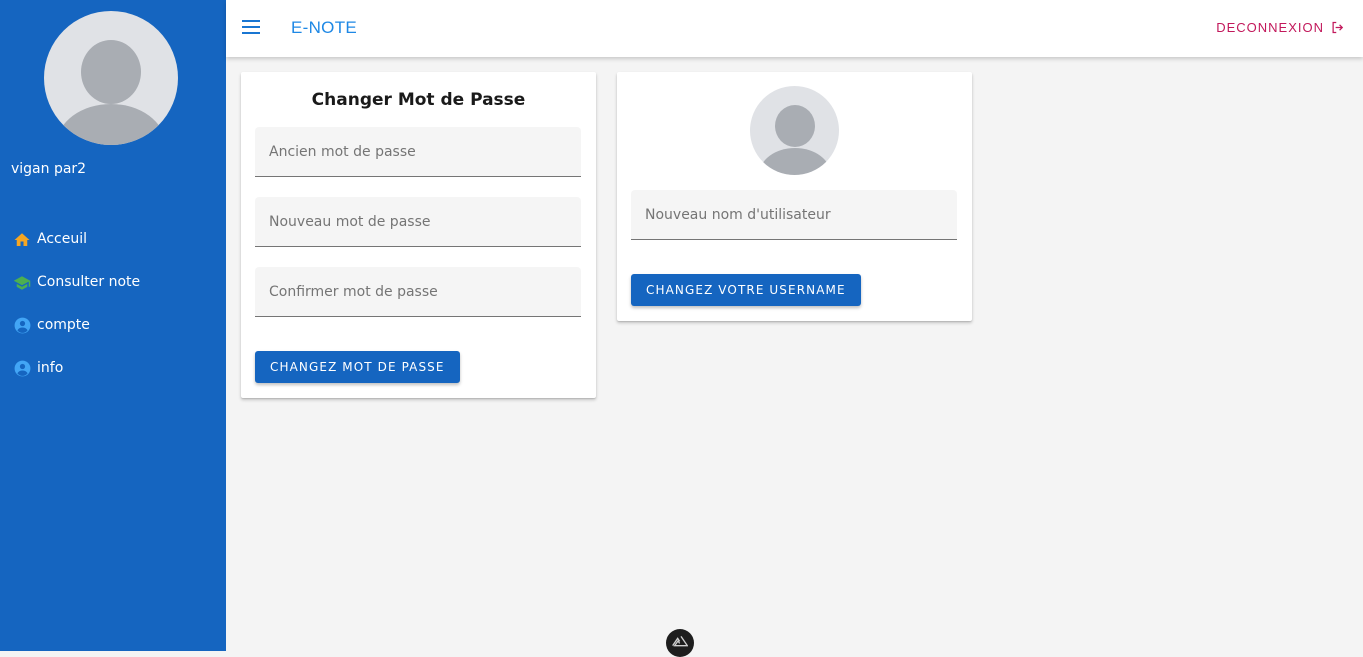 This screenshot has height=657, width=1363. I want to click on old-password-field, so click(418, 152).